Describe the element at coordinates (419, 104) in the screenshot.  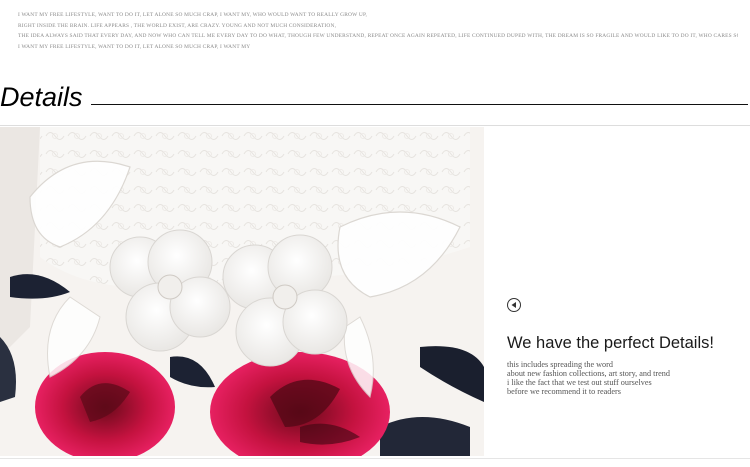
I see `section-divider` at that location.